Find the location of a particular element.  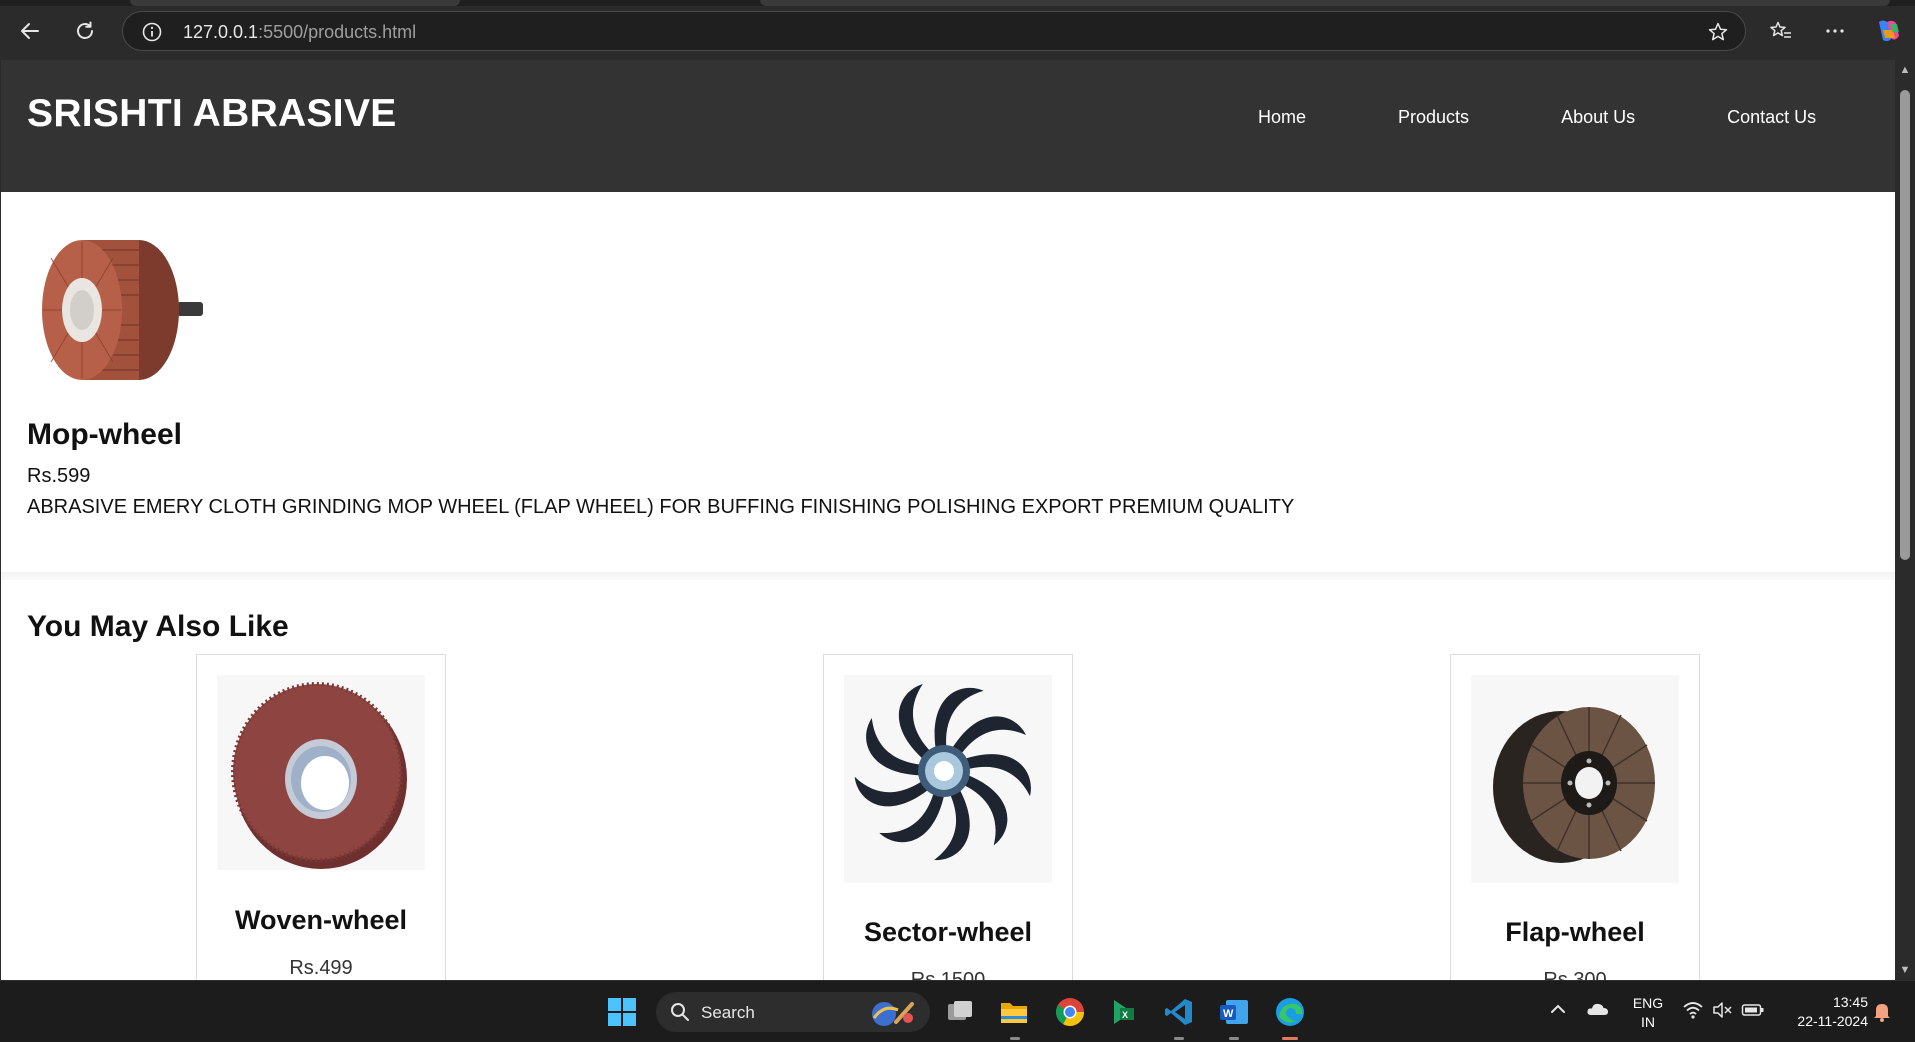

related-card-title: Flap-wheel is located at coordinates (1575, 932).